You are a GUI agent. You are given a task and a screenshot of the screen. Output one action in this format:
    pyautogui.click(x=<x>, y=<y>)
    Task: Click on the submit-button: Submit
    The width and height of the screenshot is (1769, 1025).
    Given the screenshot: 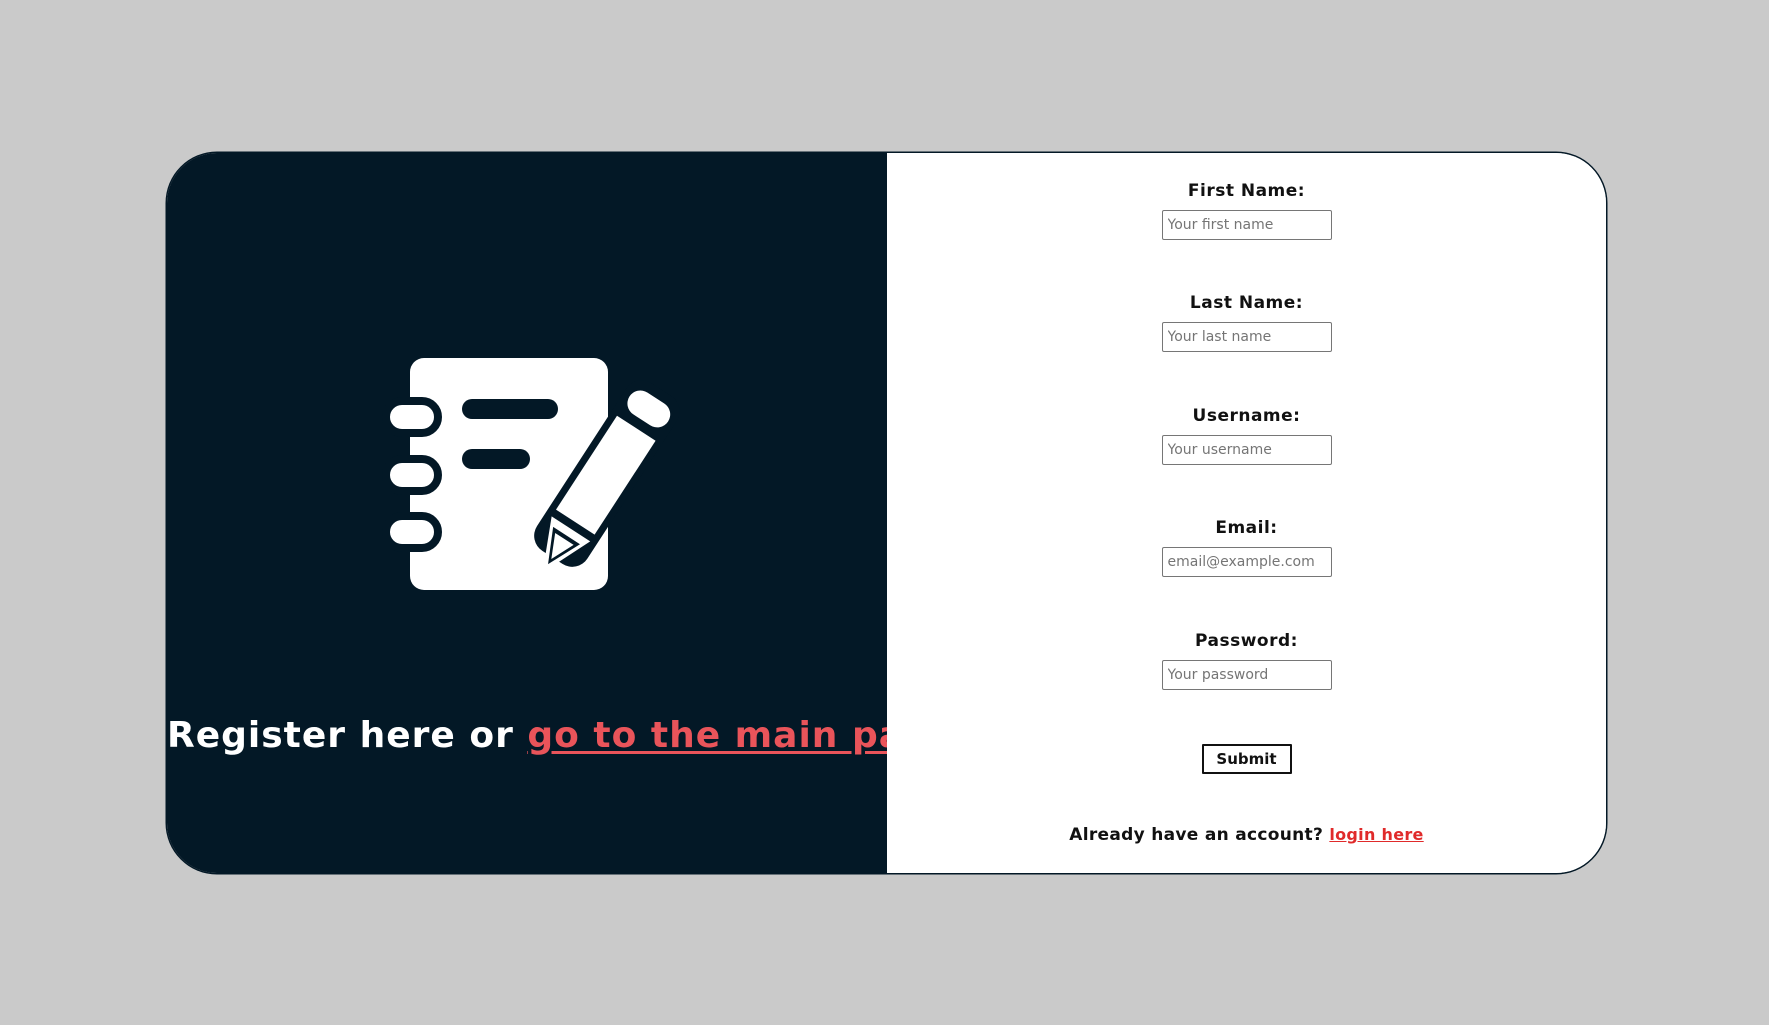 What is the action you would take?
    pyautogui.click(x=1246, y=759)
    